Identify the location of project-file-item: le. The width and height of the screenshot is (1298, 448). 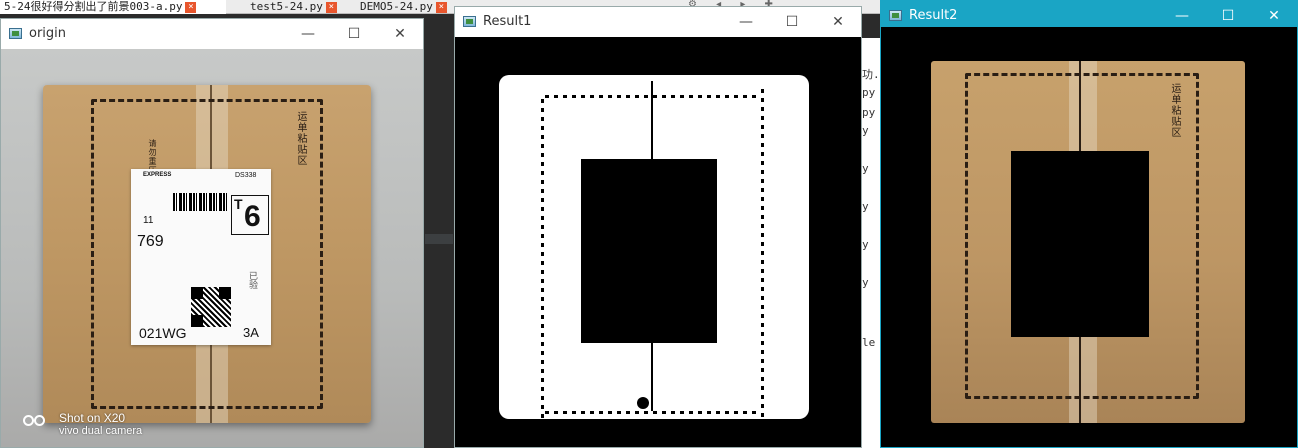
(869, 342).